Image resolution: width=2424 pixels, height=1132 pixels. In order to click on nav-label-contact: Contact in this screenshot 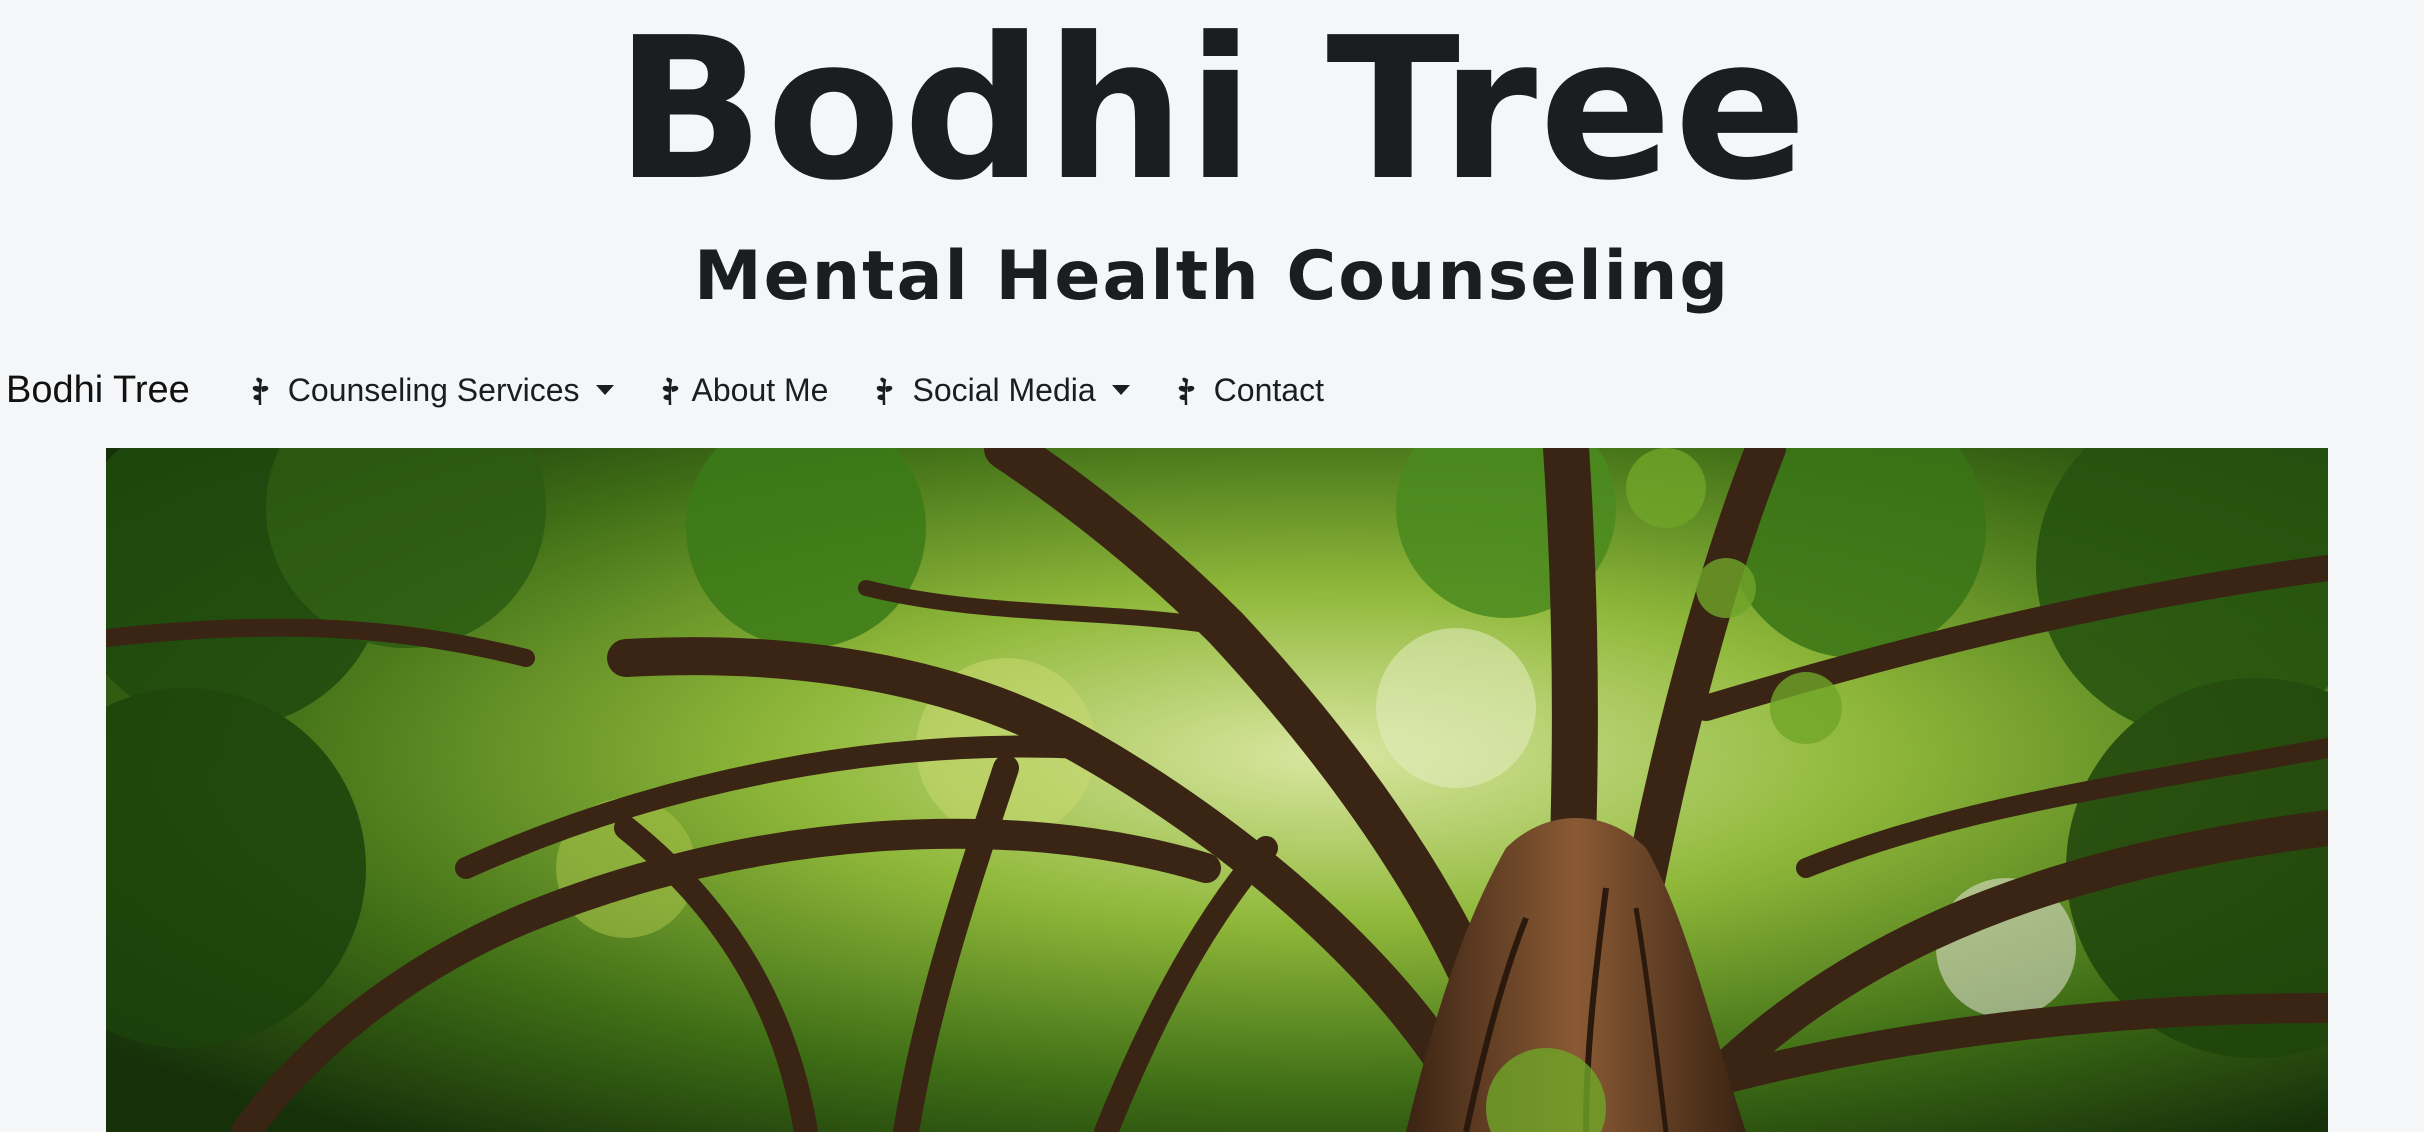, I will do `click(1268, 389)`.